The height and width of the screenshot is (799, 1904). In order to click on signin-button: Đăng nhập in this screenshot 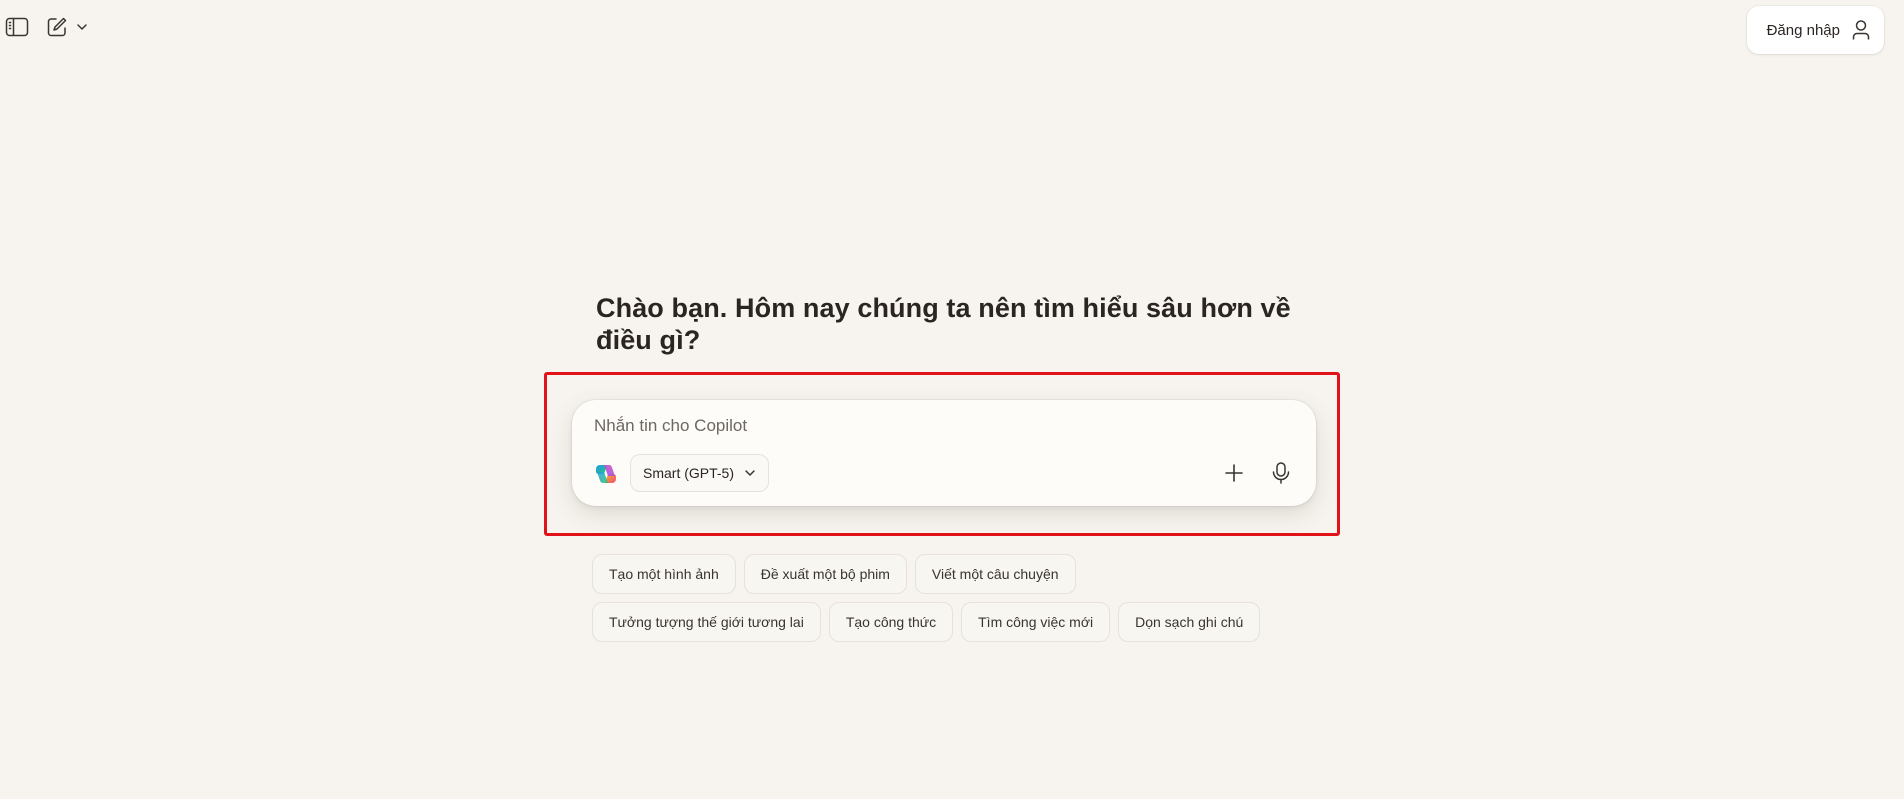, I will do `click(1815, 30)`.